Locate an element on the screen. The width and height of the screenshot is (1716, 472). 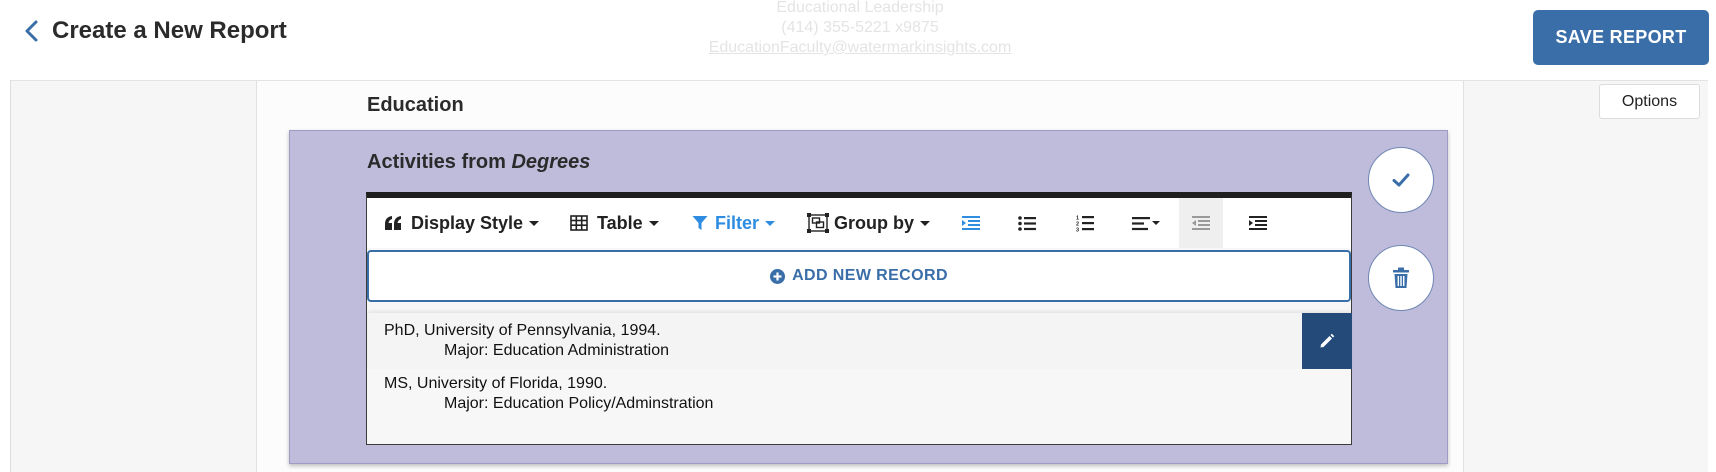
pencil-icon is located at coordinates (1327, 340).